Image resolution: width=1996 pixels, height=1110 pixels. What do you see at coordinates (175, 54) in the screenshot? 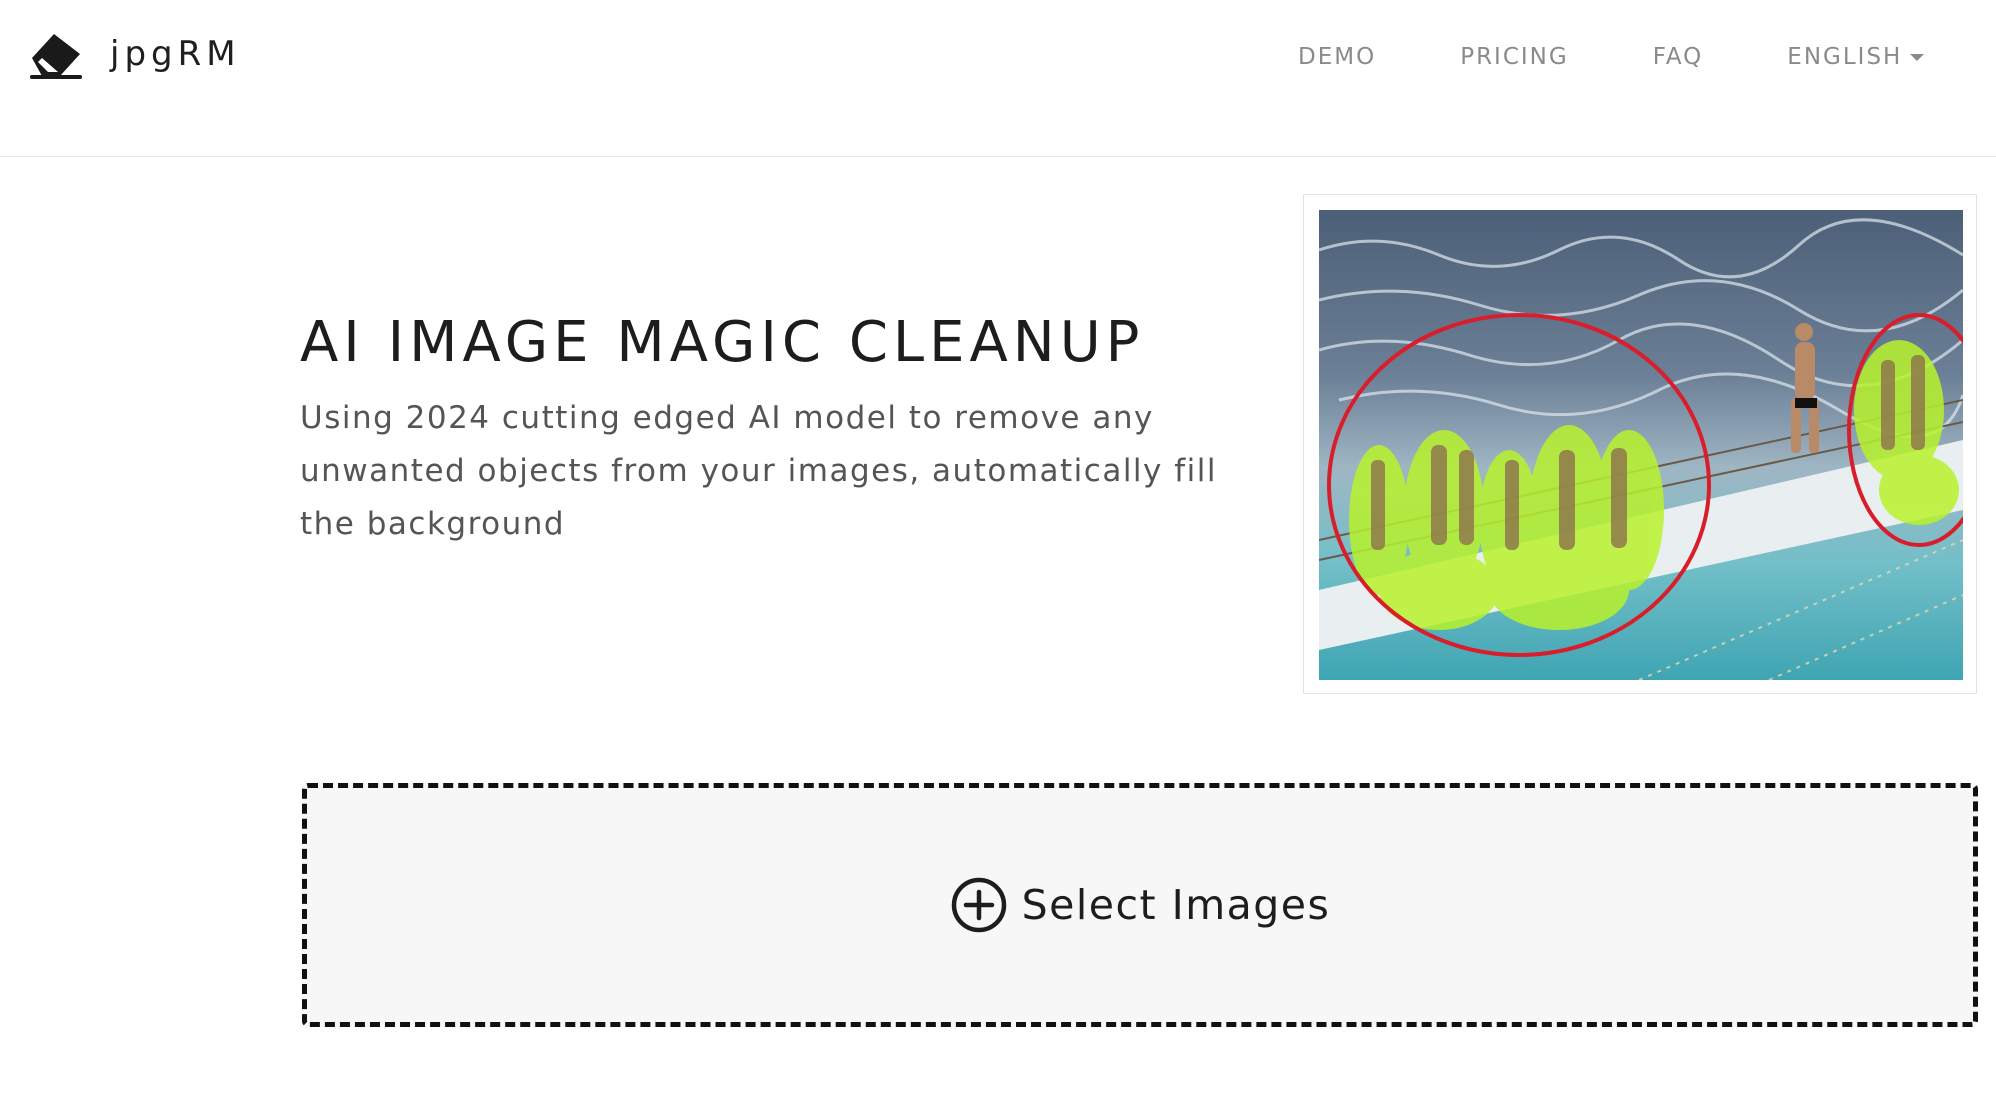
I see `brand-name: jpgRM` at bounding box center [175, 54].